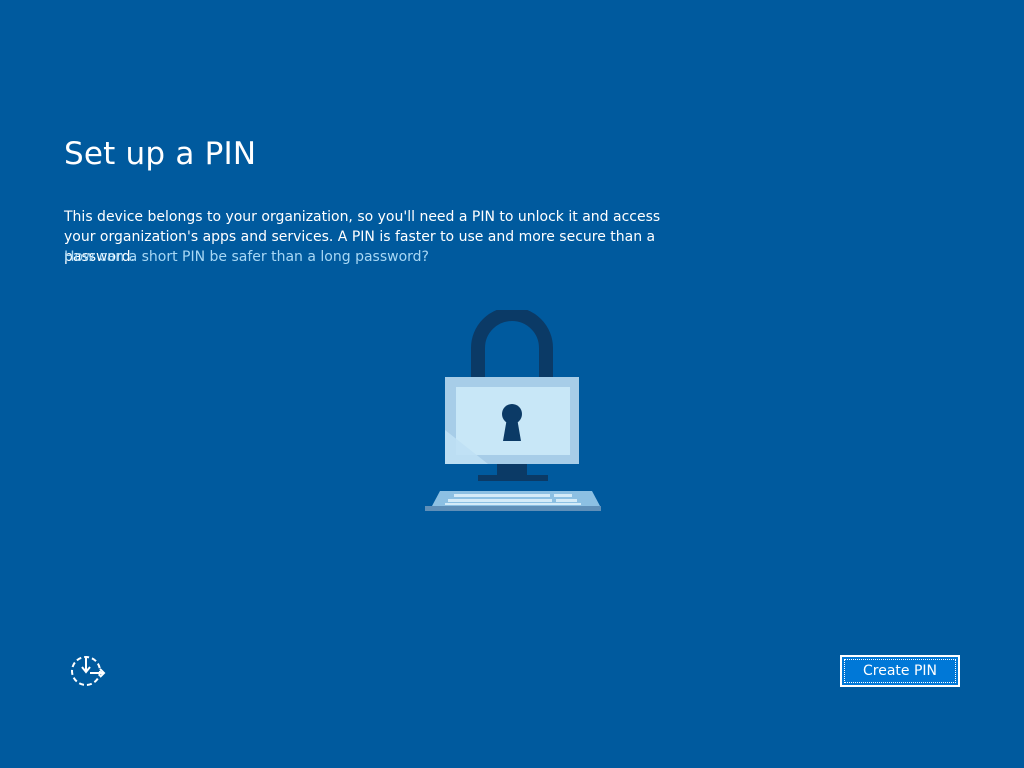  I want to click on ease-of-access-icon, so click(88, 671).